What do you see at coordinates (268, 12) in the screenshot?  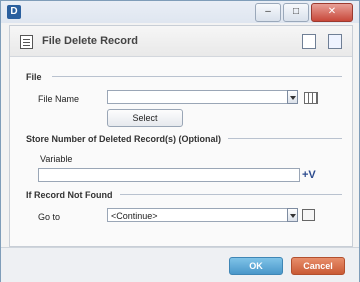 I see `minimize-button: –` at bounding box center [268, 12].